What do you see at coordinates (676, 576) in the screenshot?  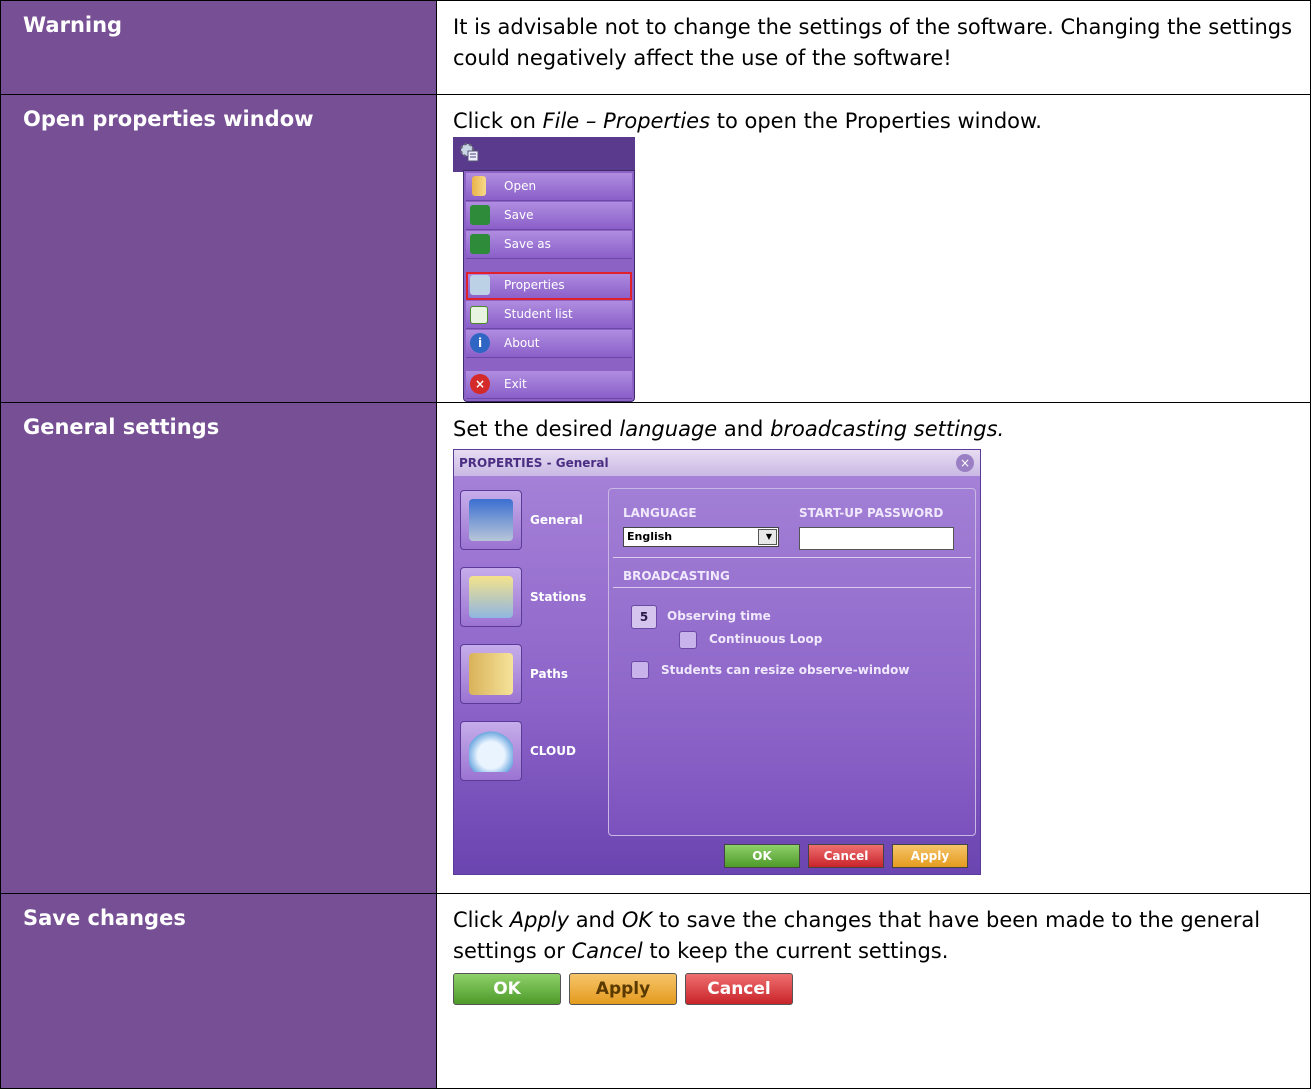 I see `broadcasting-label: BROADCASTING` at bounding box center [676, 576].